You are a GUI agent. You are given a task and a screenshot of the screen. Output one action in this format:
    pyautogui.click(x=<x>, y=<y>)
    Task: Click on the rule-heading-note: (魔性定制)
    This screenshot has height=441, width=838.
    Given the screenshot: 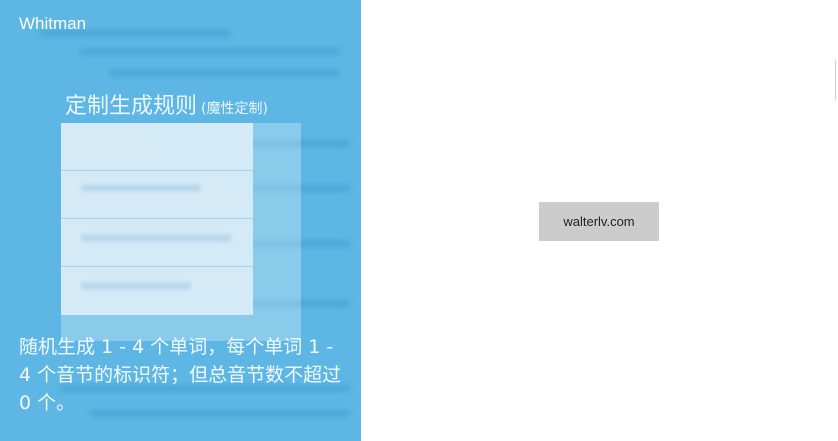 What is the action you would take?
    pyautogui.click(x=234, y=109)
    